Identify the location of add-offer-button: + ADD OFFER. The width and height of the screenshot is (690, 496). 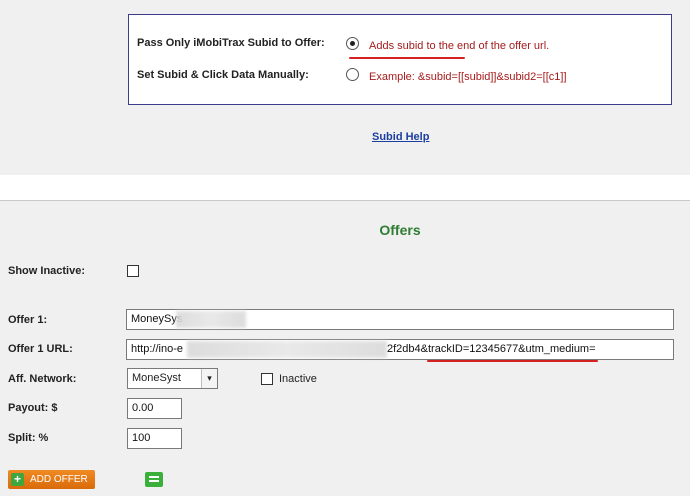
(51, 479).